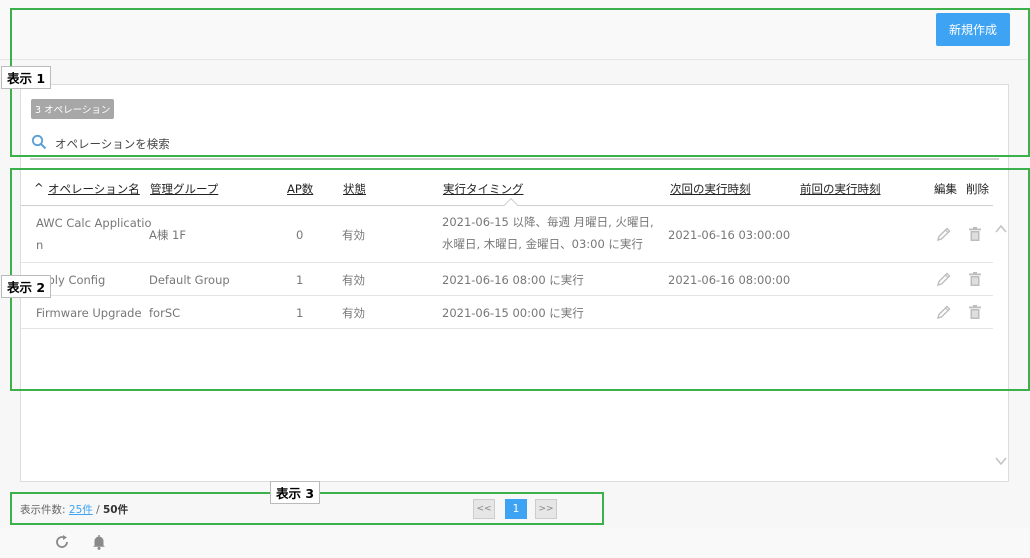 This screenshot has width=1030, height=558. I want to click on bottom-toolbar, so click(515, 543).